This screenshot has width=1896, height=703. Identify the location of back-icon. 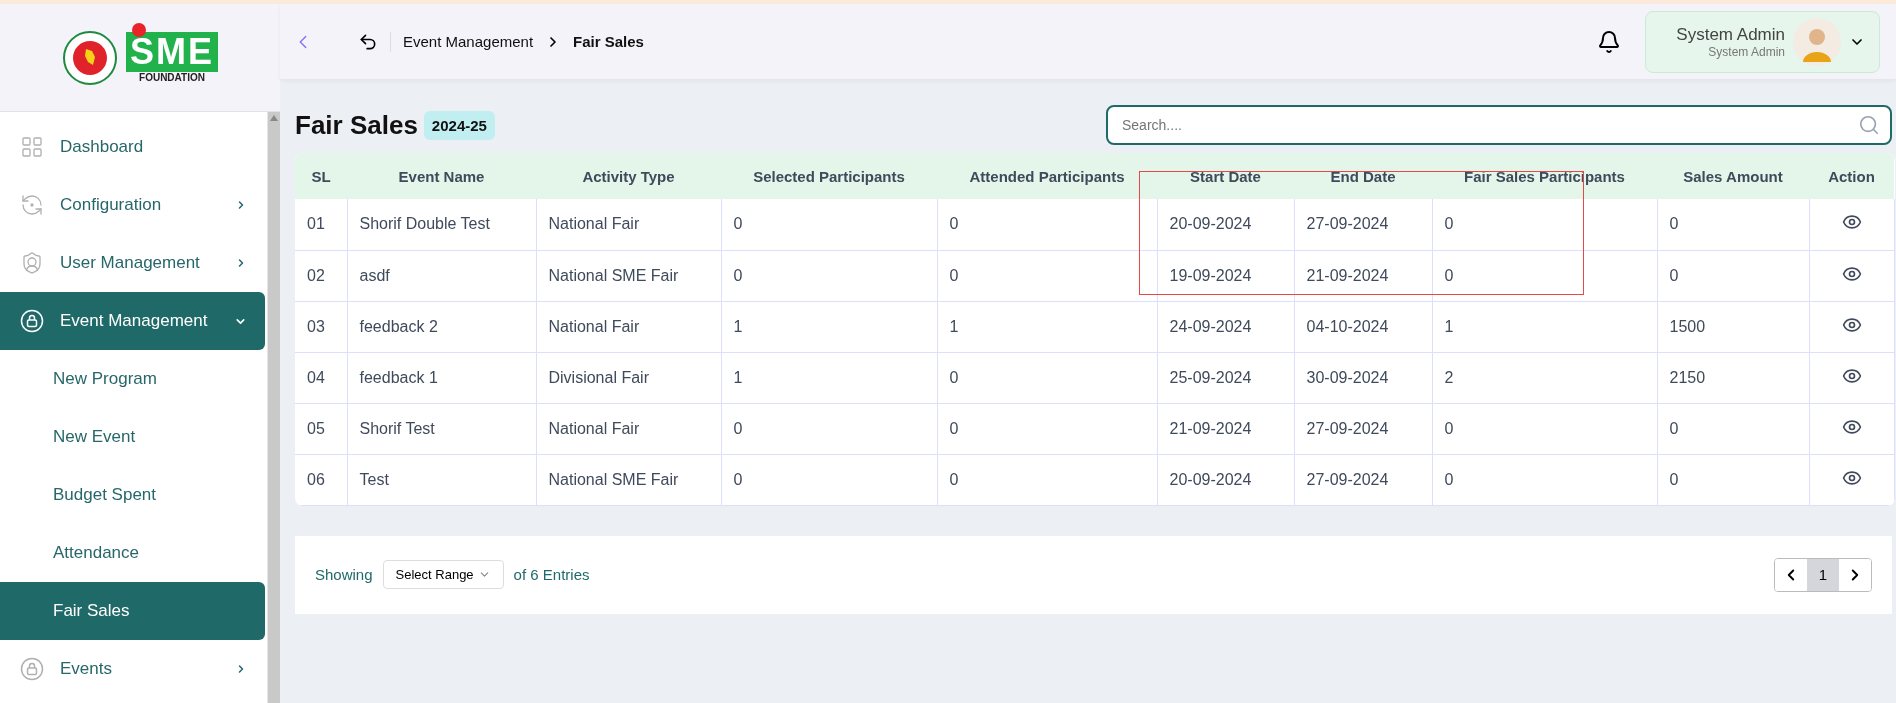
(368, 41).